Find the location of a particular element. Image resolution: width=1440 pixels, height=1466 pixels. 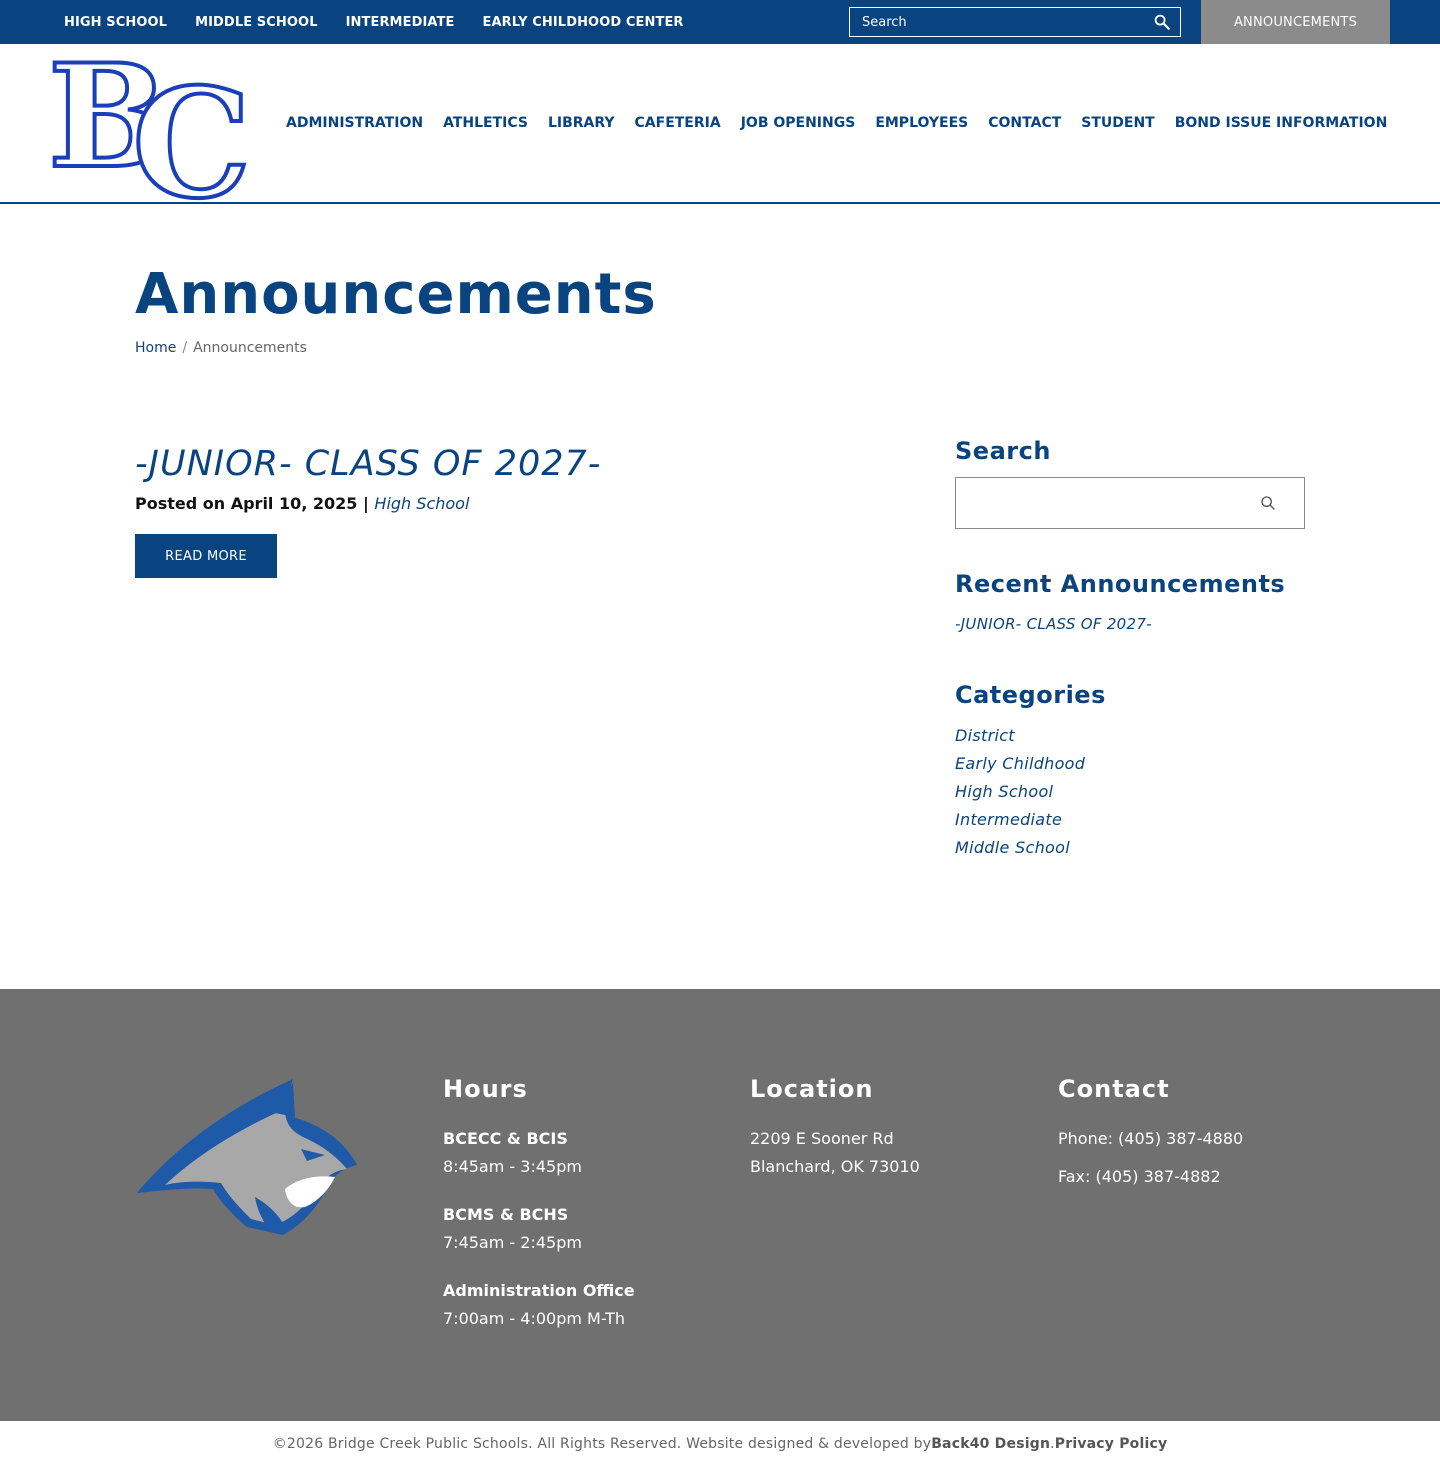

breadcrumb: Home / Announcements is located at coordinates (221, 348).